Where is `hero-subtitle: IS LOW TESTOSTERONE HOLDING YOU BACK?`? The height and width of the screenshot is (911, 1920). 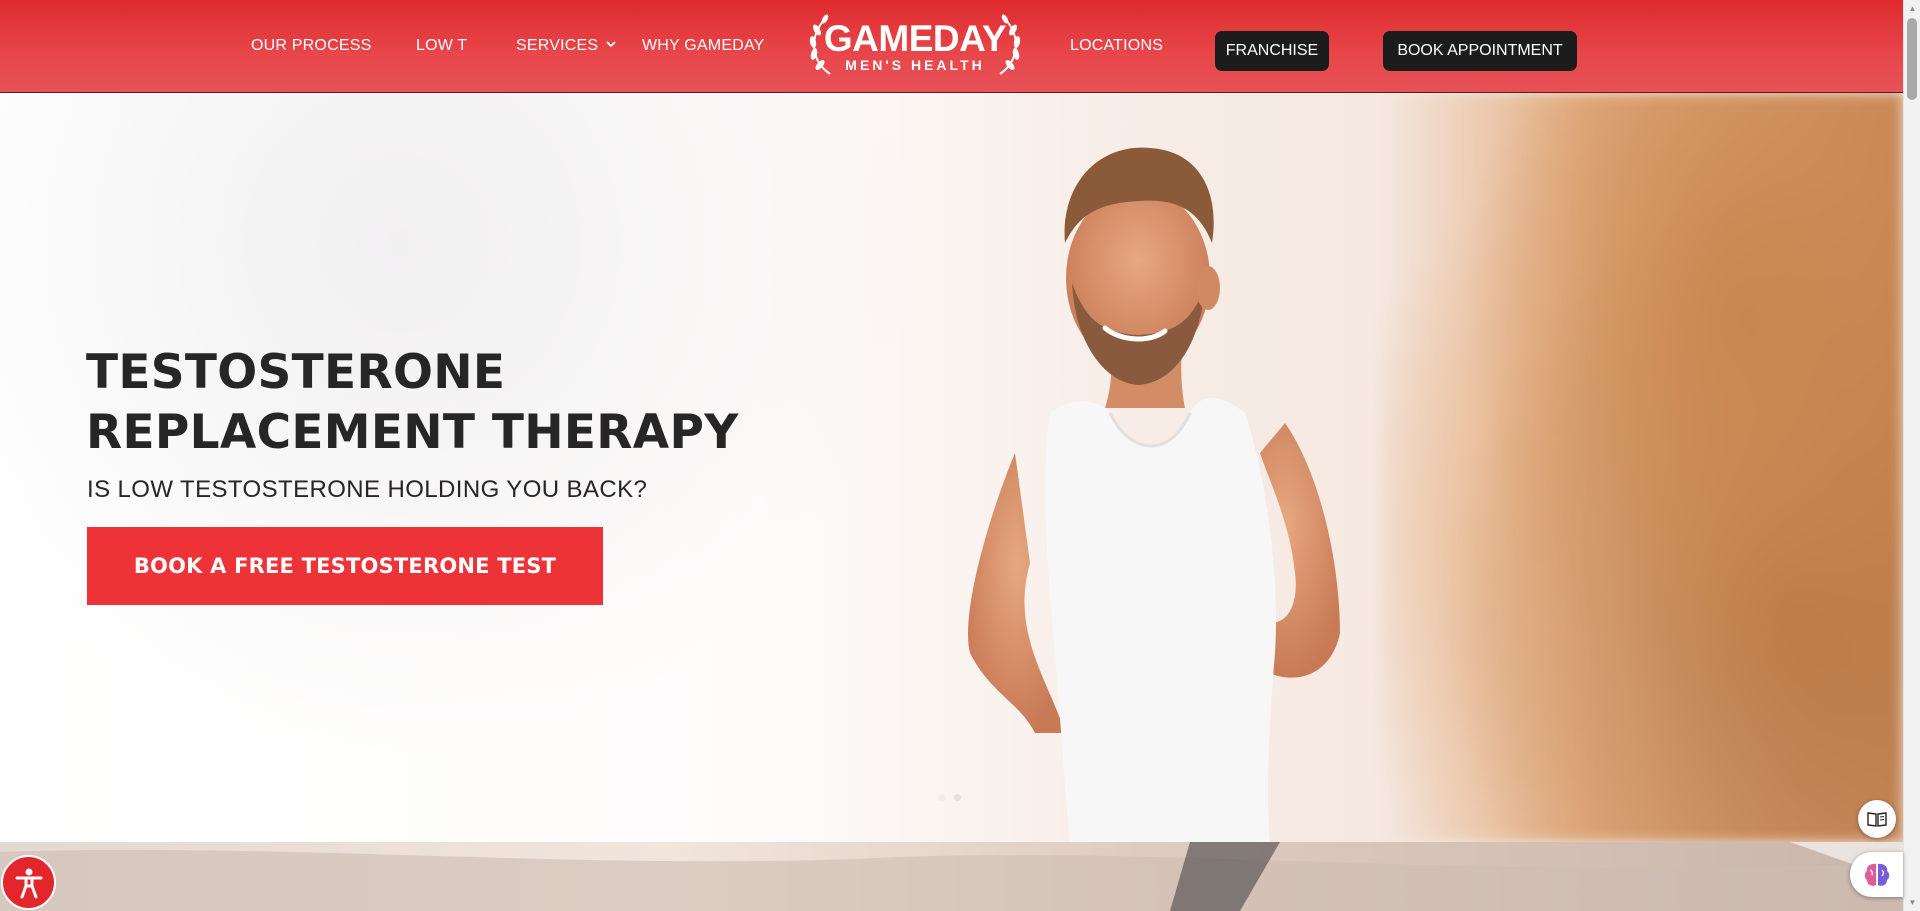
hero-subtitle: IS LOW TESTOSTERONE HOLDING YOU BACK? is located at coordinates (367, 489).